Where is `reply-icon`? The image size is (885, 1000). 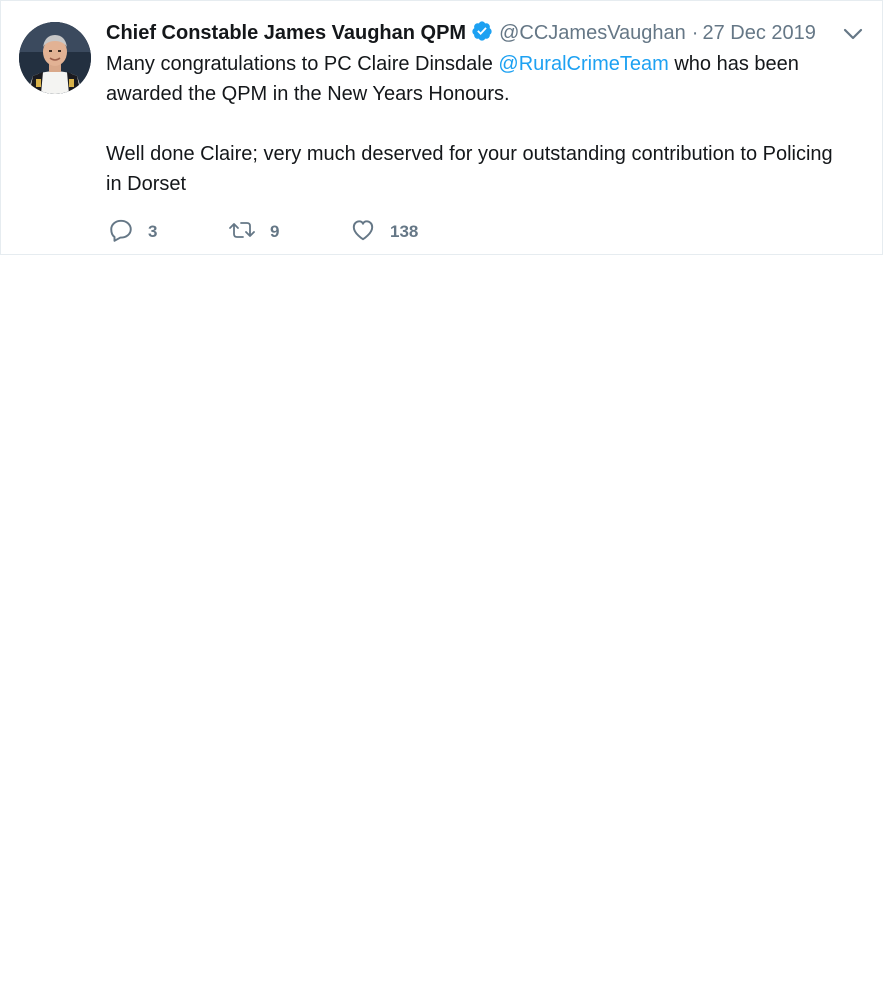 reply-icon is located at coordinates (121, 232).